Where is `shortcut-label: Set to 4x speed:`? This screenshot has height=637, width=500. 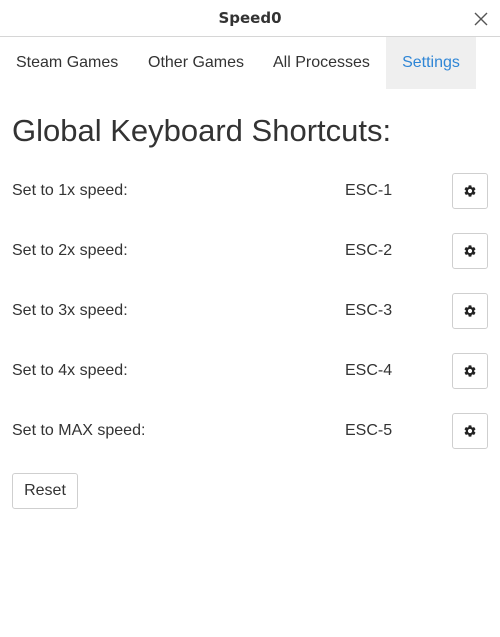 shortcut-label: Set to 4x speed: is located at coordinates (70, 370).